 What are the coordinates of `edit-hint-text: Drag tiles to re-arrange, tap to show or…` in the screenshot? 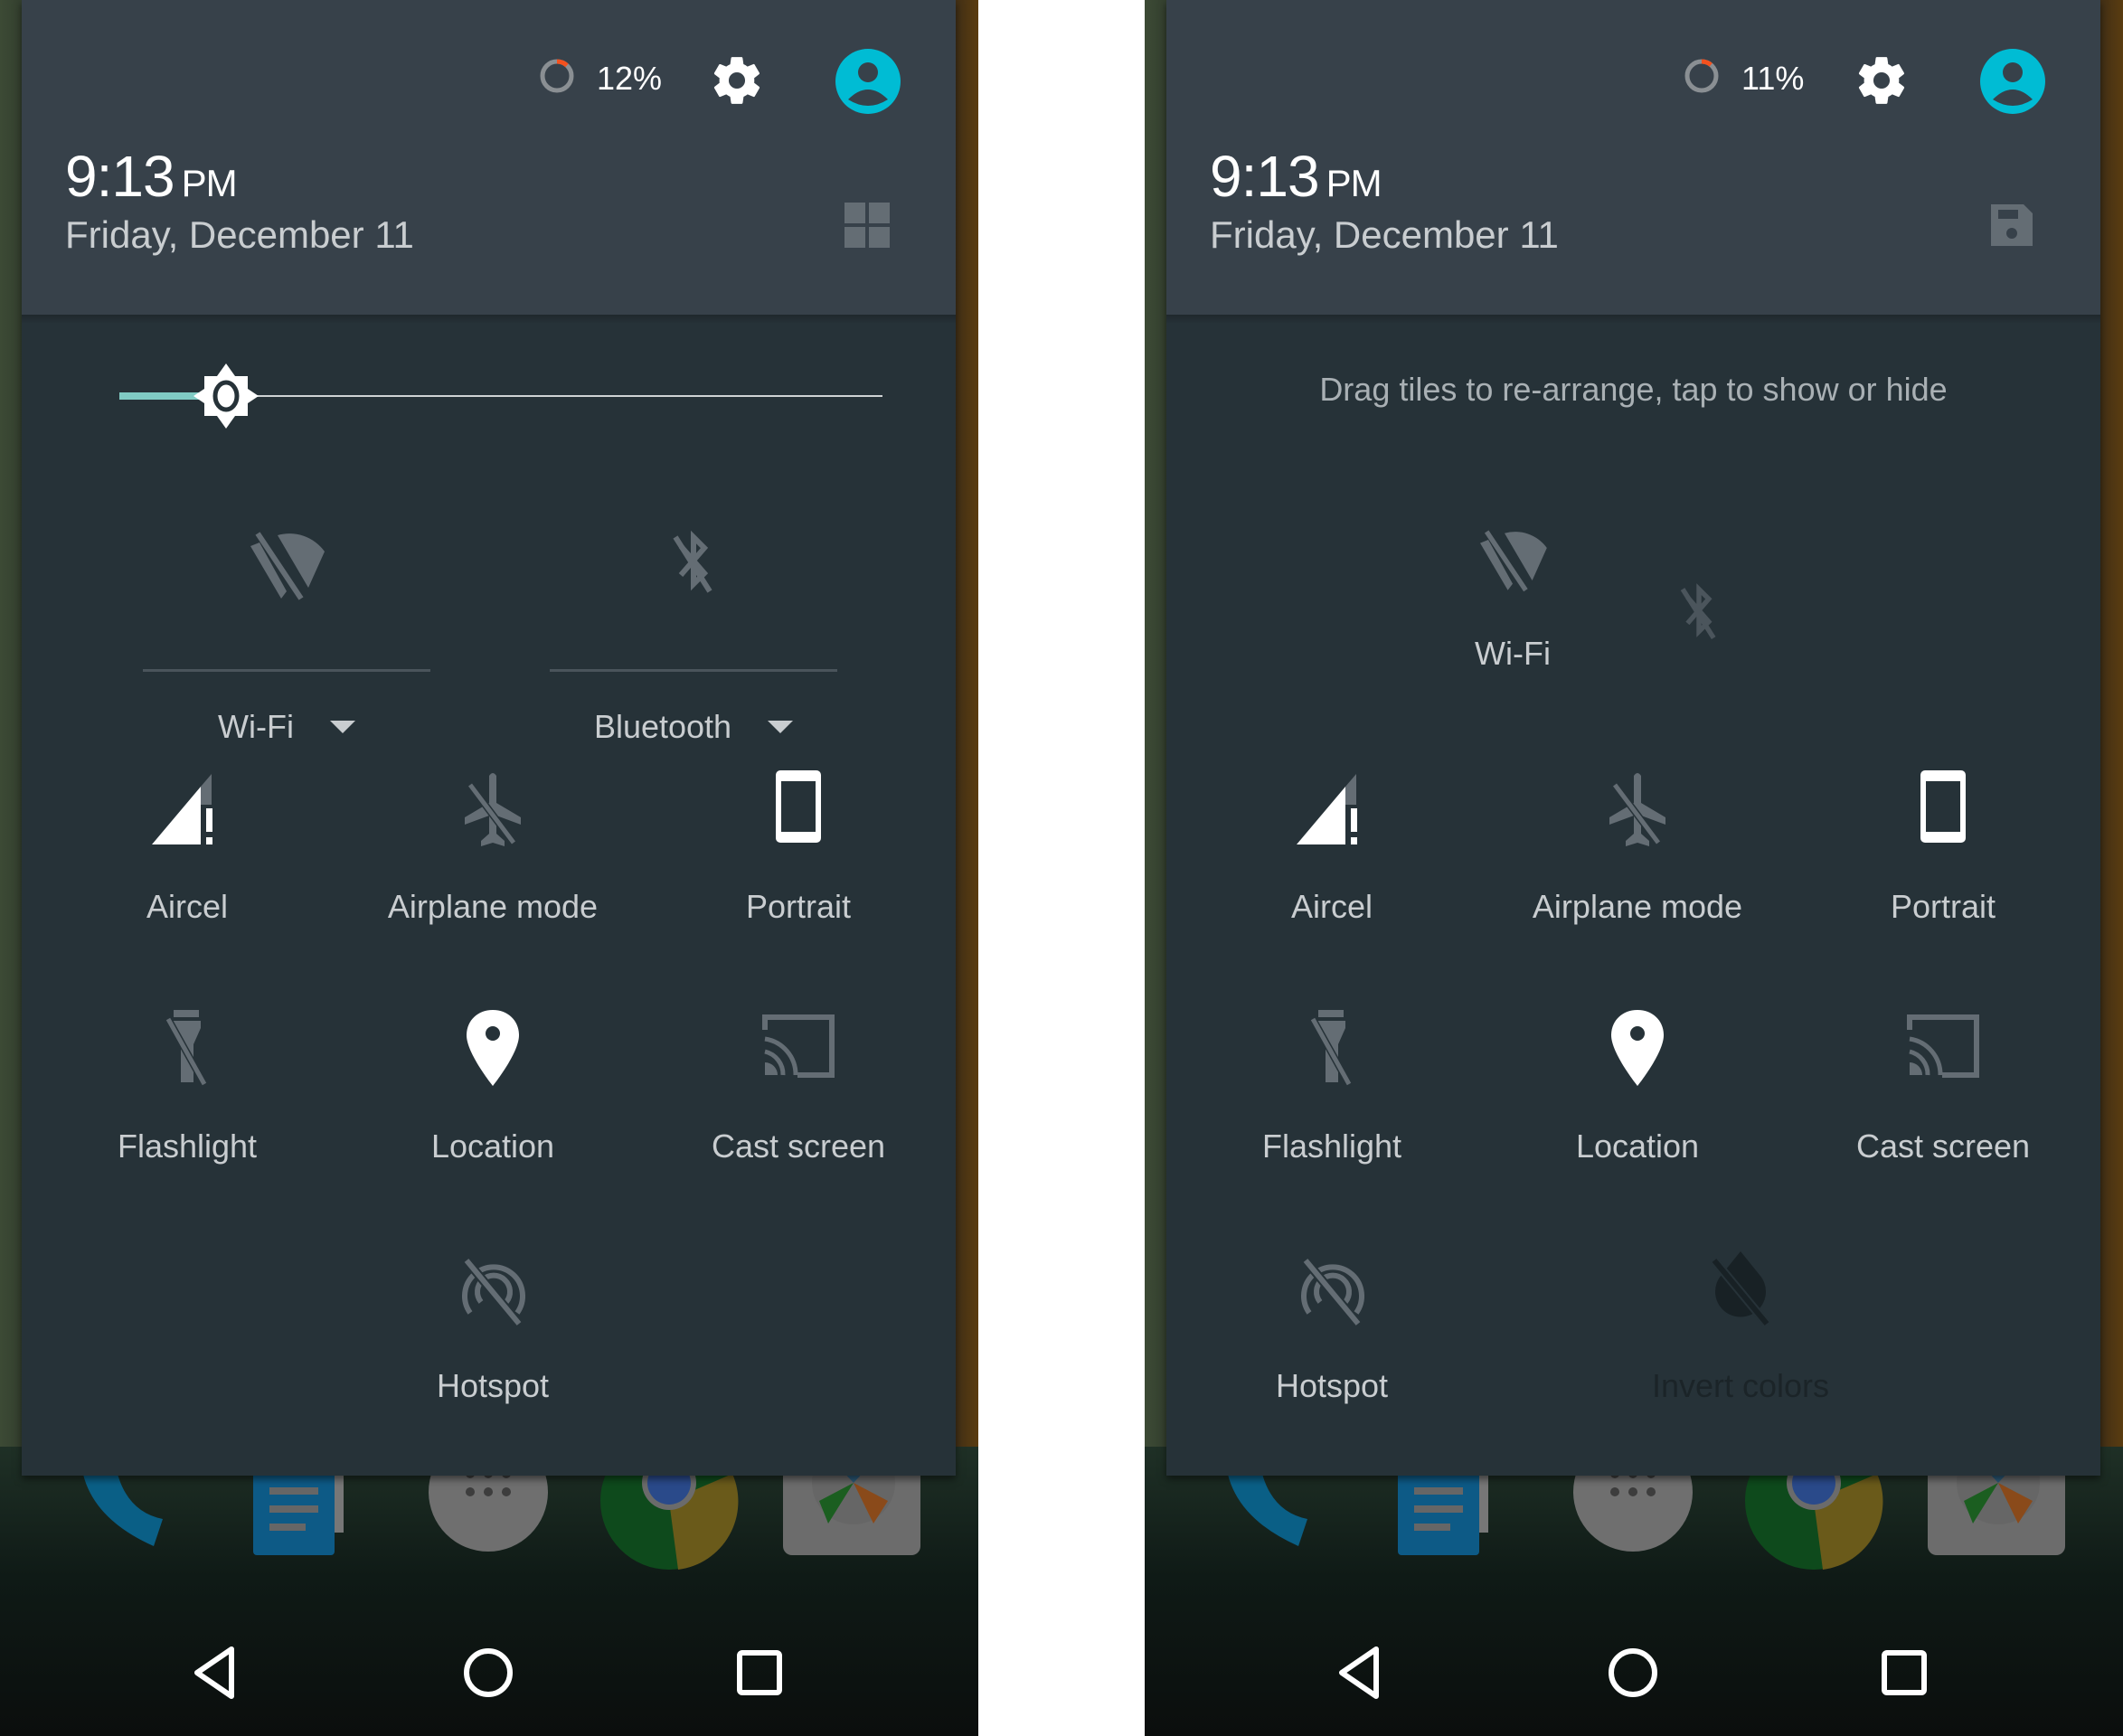 It's located at (1633, 390).